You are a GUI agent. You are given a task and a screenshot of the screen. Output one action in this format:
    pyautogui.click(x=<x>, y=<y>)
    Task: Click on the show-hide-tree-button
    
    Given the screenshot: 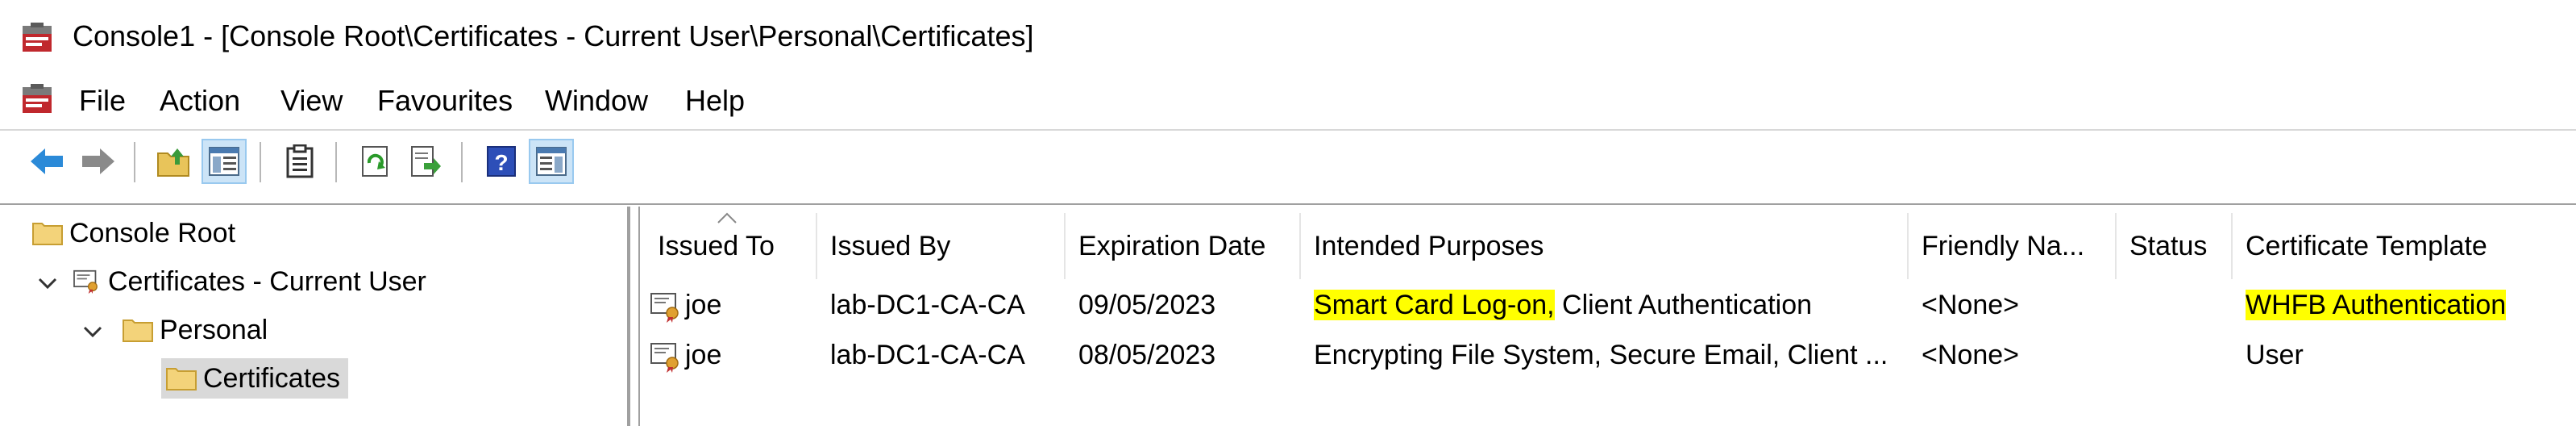 What is the action you would take?
    pyautogui.click(x=224, y=161)
    